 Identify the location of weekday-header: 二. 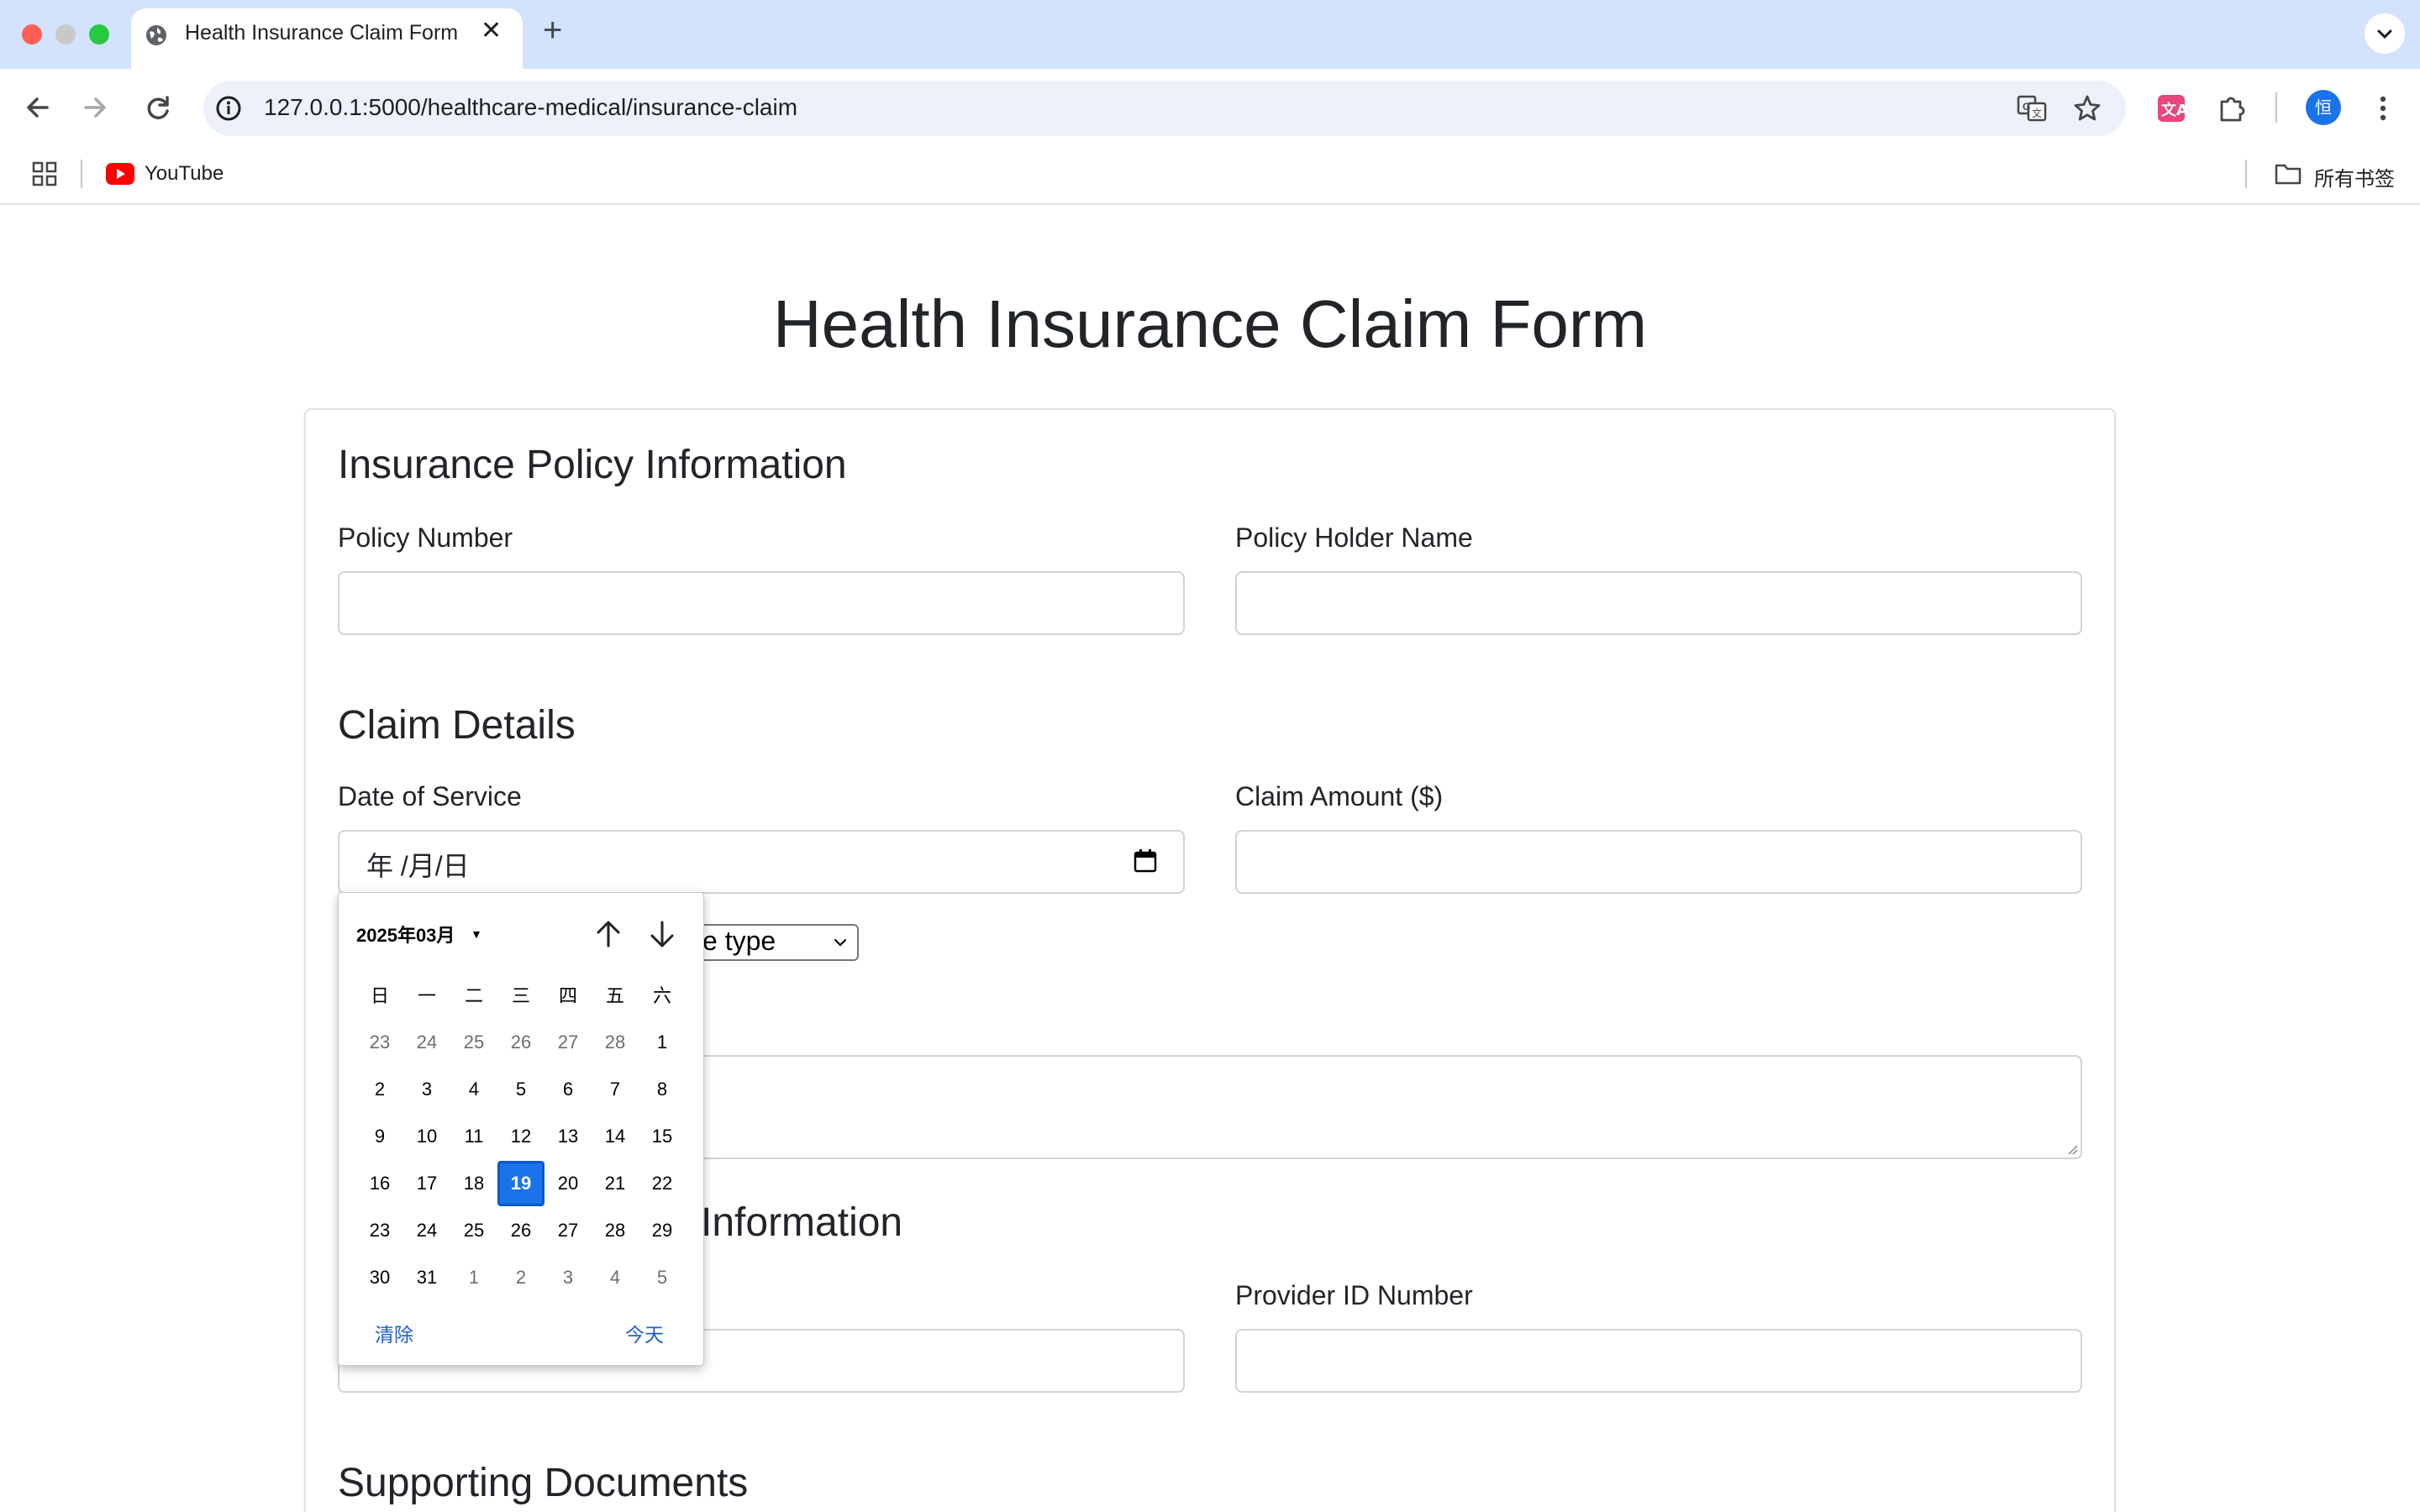
(473, 996).